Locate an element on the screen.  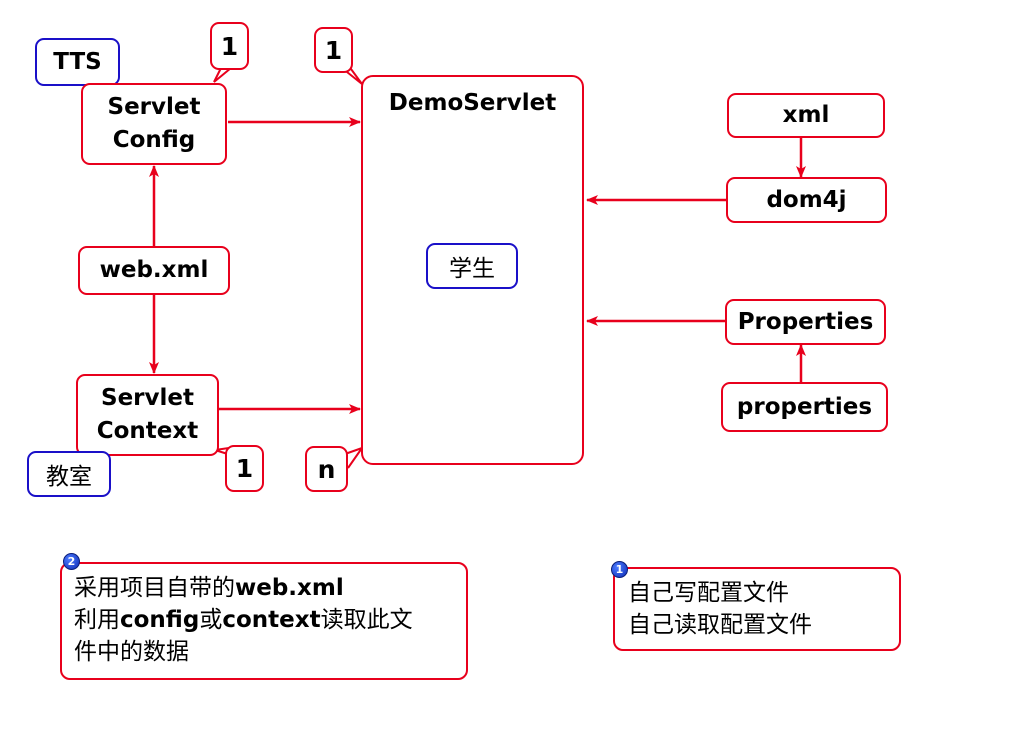
xml-node: xml is located at coordinates (806, 115).